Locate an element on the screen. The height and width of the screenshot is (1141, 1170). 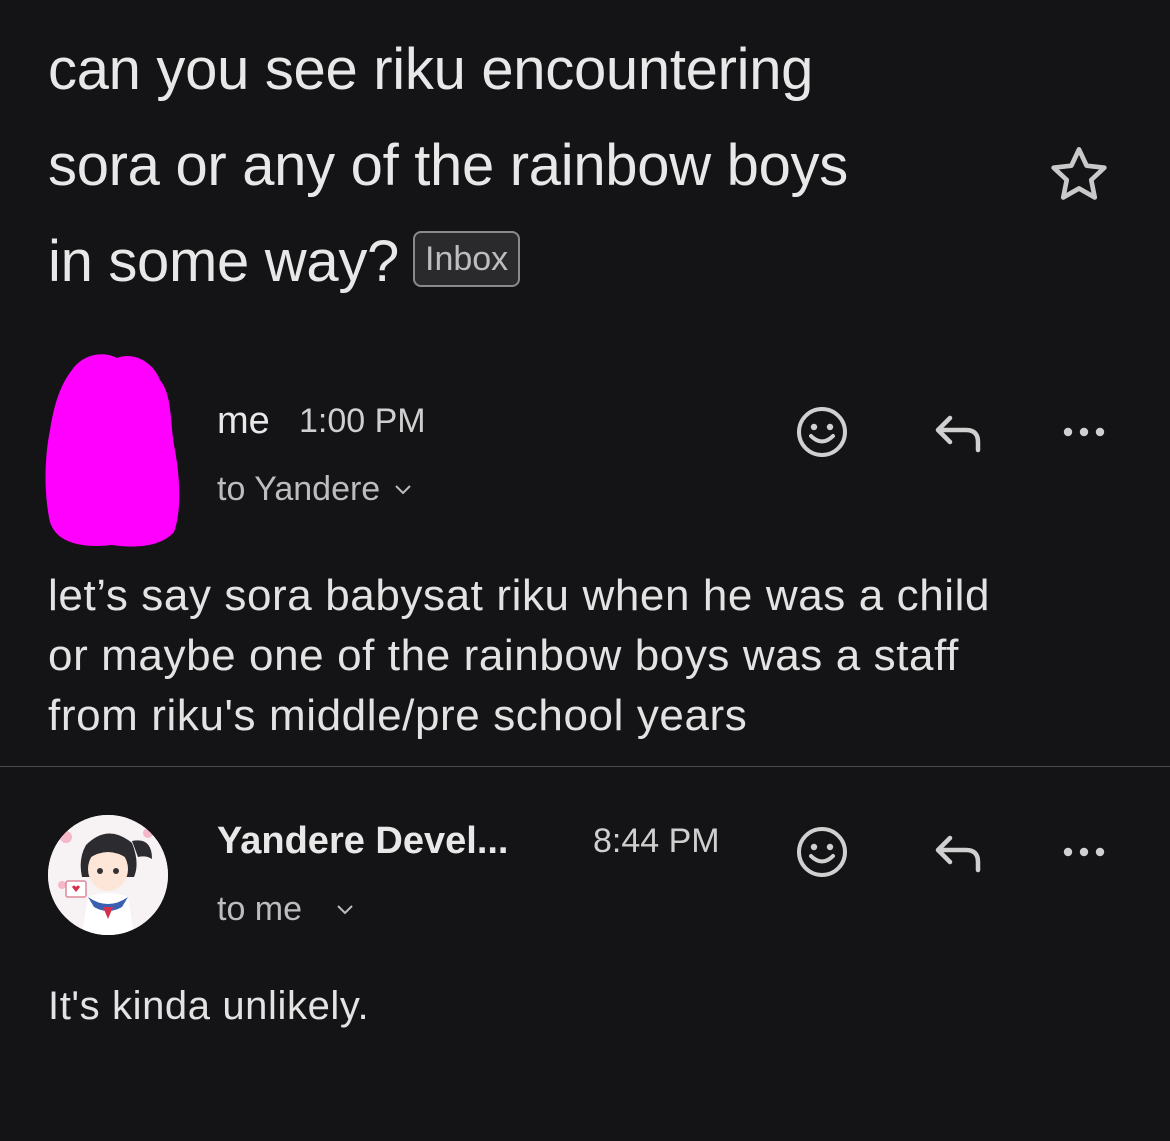
body-line: It's kinda unlikely. is located at coordinates (209, 1006).